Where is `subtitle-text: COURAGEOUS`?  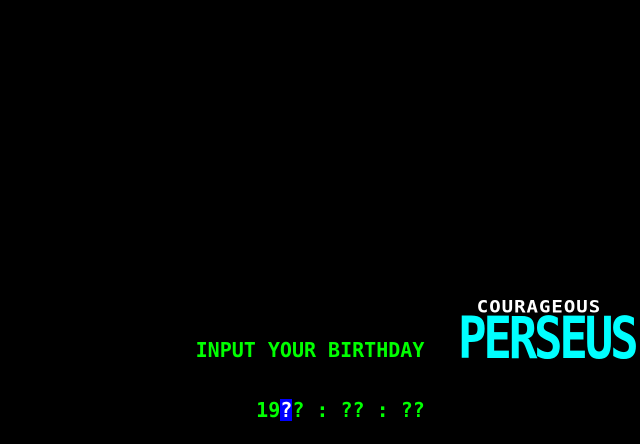
subtitle-text: COURAGEOUS is located at coordinates (539, 307).